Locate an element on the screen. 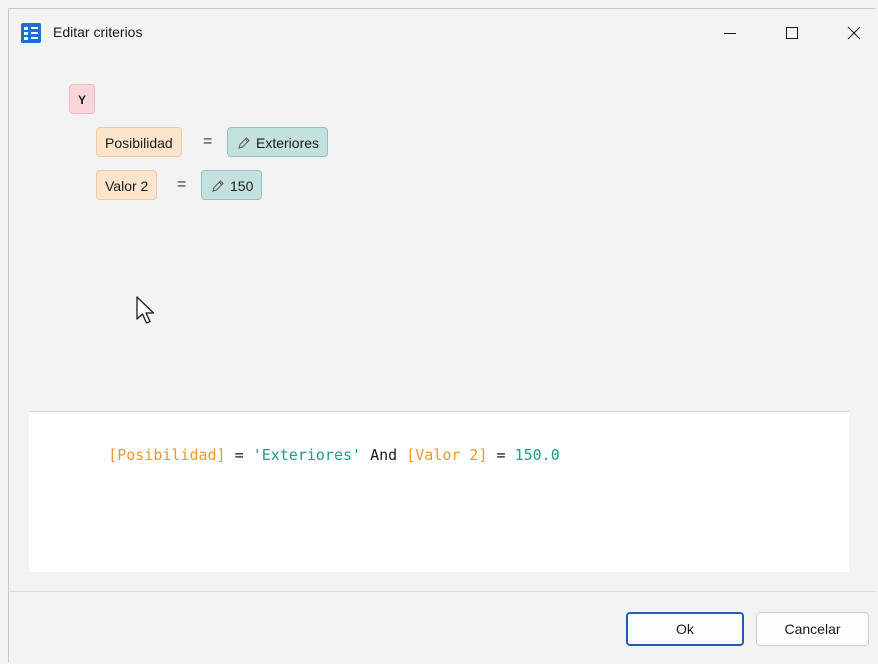 Image resolution: width=878 pixels, height=664 pixels. condition-value-chip: 150 is located at coordinates (232, 185).